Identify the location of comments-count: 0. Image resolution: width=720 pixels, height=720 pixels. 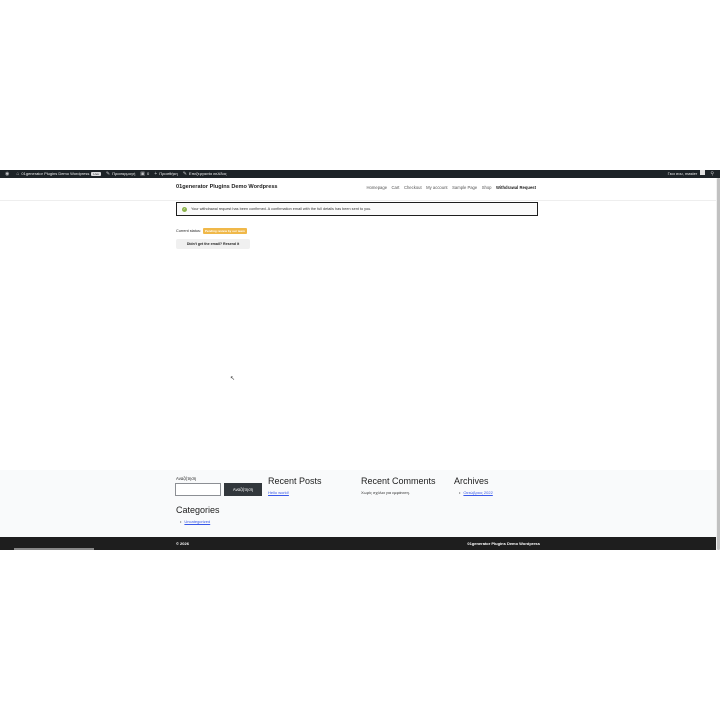
(148, 173).